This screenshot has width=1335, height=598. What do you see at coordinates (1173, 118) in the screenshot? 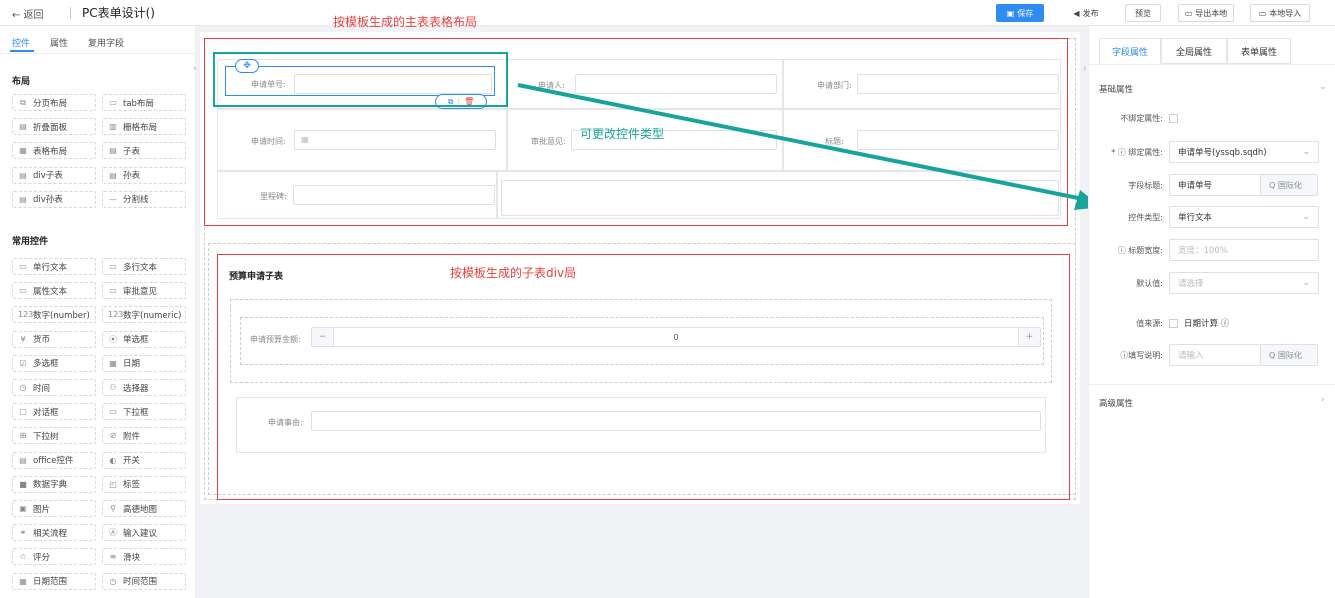
I see `unbound-checkbox` at bounding box center [1173, 118].